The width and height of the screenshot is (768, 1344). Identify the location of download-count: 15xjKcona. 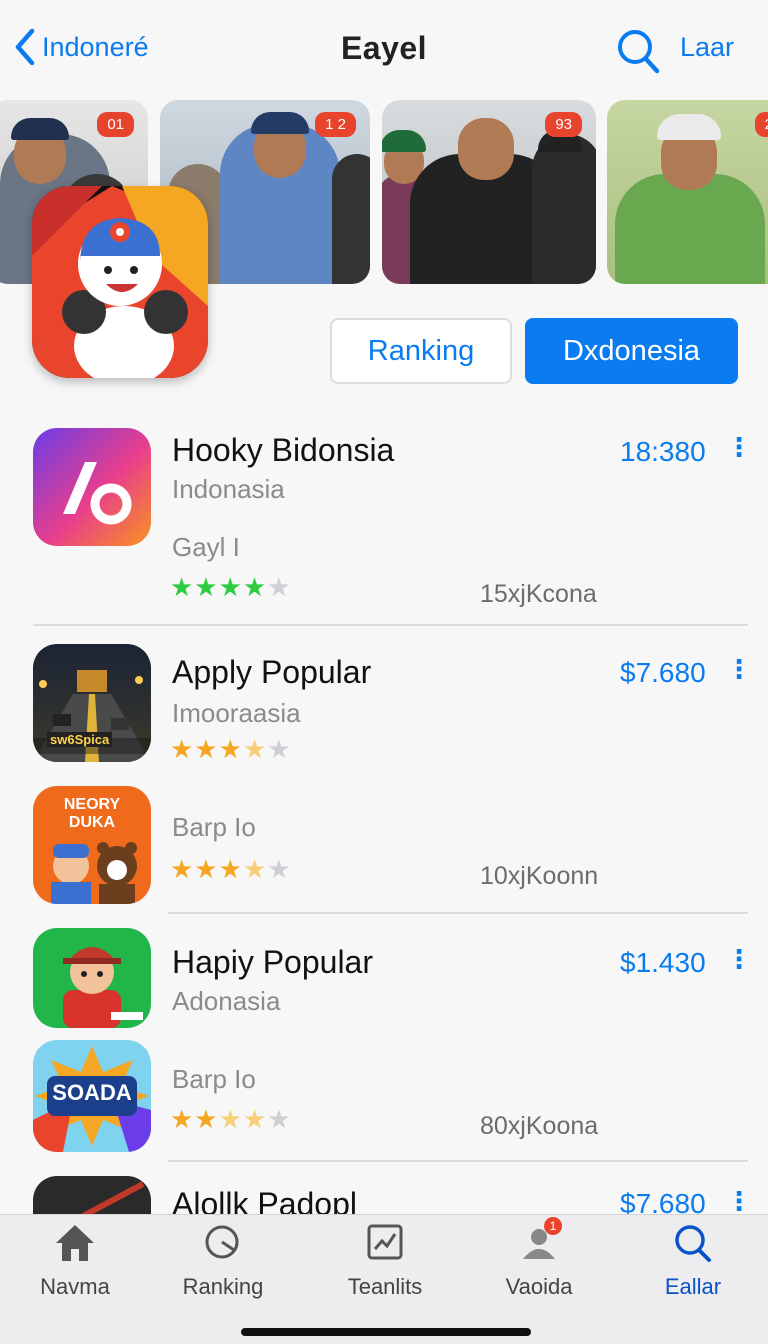
(538, 594).